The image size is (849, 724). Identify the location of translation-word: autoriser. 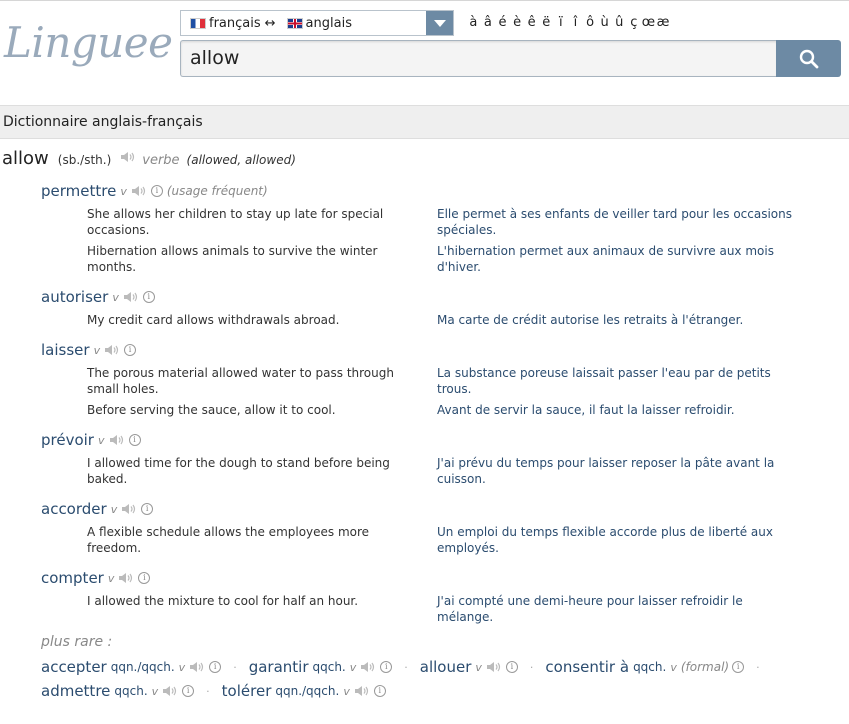
(74, 297).